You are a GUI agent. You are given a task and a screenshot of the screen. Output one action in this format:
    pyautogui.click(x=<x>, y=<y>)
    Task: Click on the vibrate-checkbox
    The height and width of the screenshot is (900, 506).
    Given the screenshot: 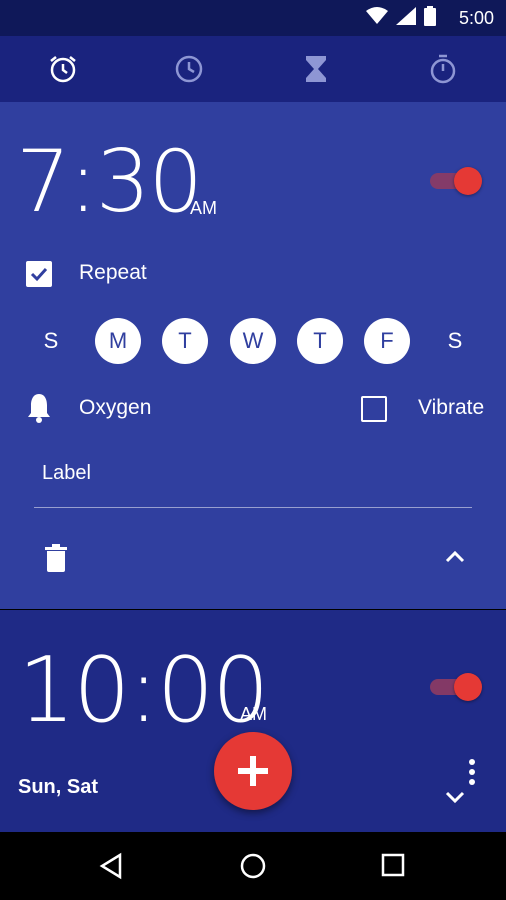 What is the action you would take?
    pyautogui.click(x=374, y=409)
    